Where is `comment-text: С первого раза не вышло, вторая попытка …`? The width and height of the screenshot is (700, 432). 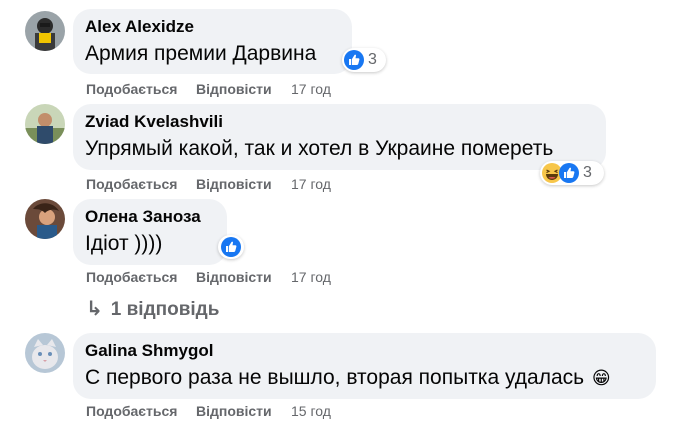 comment-text: С первого раза не вышло, вторая попытка … is located at coordinates (364, 378).